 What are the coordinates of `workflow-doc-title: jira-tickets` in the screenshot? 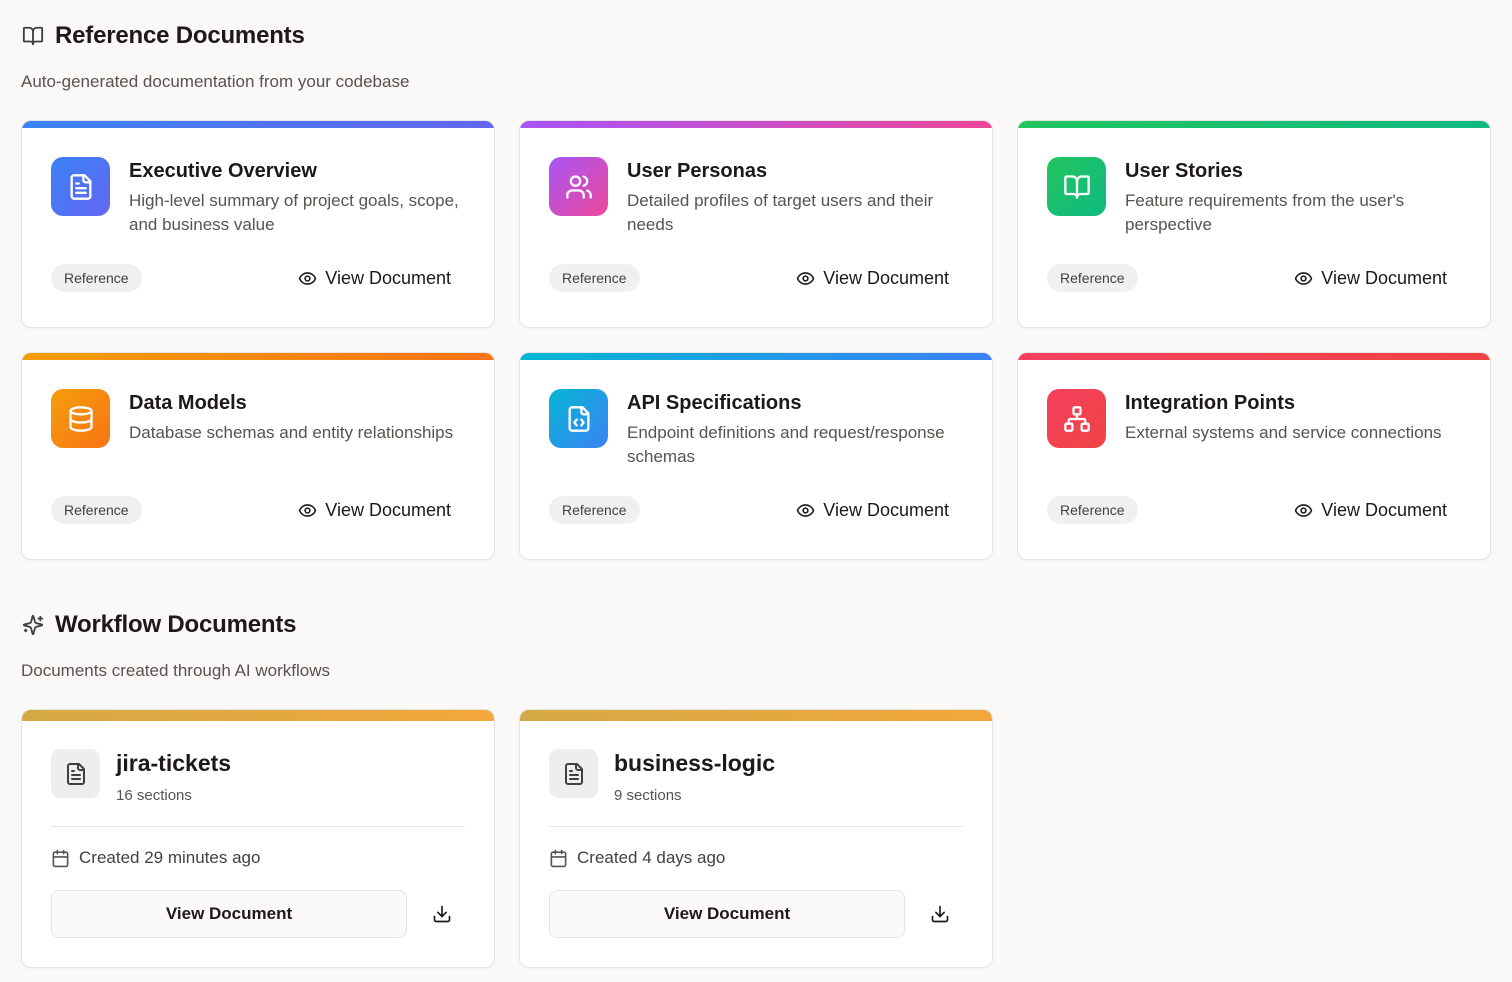 It's located at (174, 763).